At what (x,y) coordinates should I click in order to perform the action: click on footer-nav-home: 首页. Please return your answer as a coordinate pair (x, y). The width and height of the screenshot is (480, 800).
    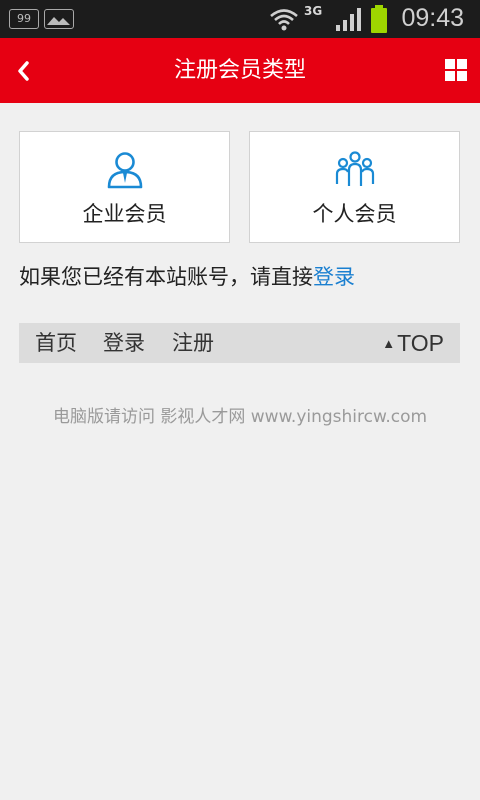
    Looking at the image, I should click on (56, 343).